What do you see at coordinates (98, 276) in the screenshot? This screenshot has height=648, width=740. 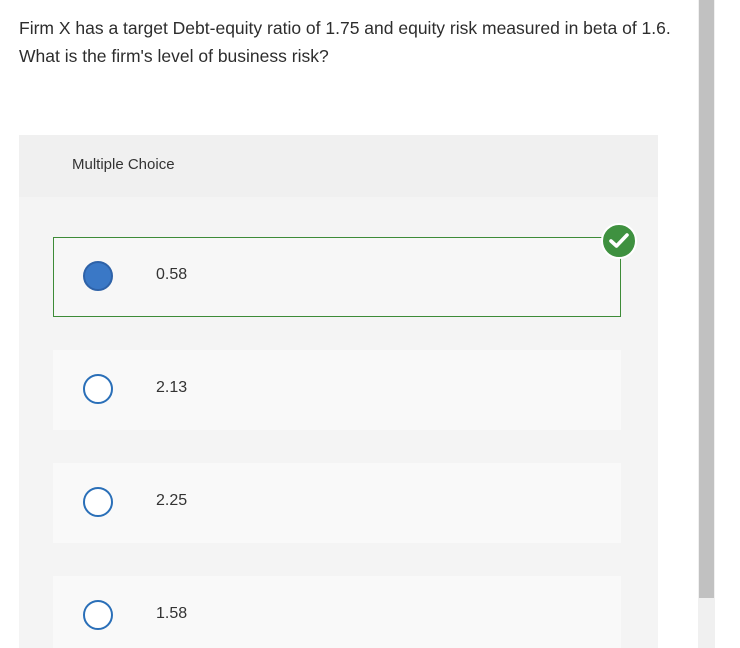 I see `radio-selected-icon` at bounding box center [98, 276].